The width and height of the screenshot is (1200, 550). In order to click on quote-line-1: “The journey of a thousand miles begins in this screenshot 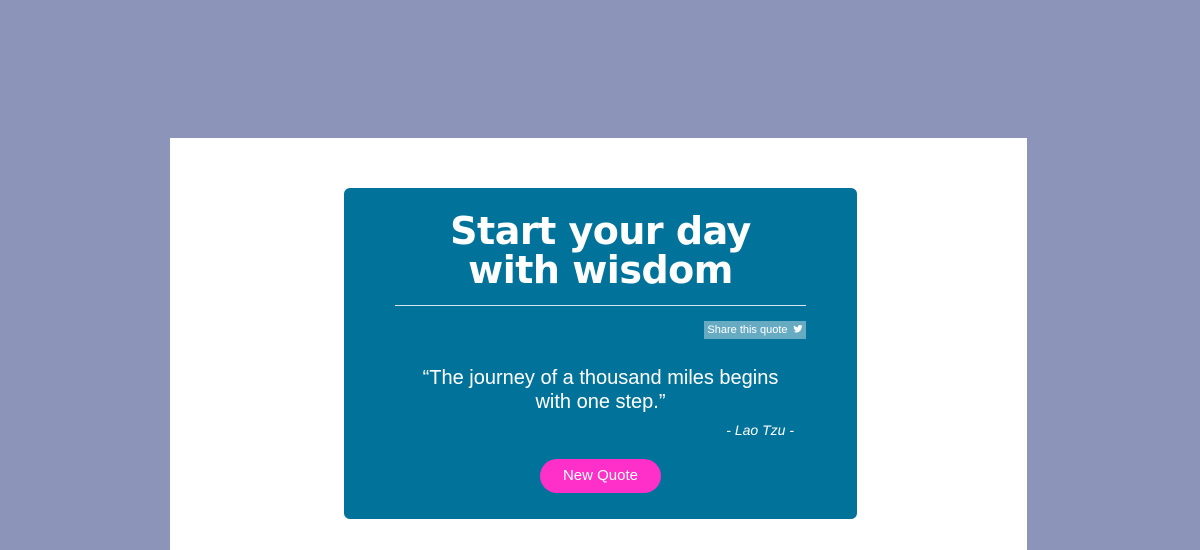, I will do `click(600, 378)`.